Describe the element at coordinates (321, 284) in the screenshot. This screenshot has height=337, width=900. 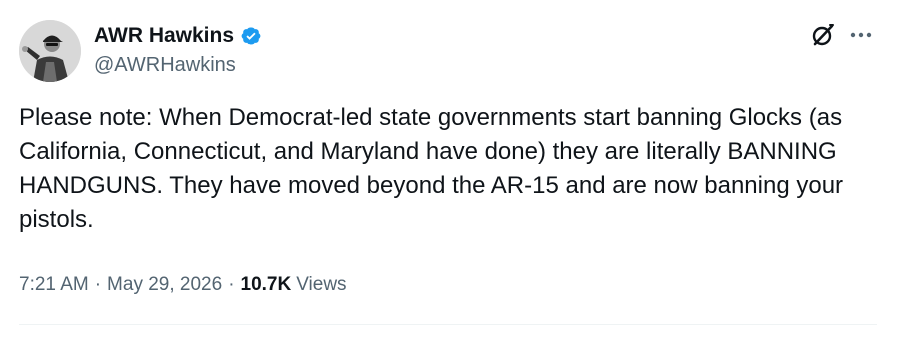
I see `views-label: Views` at that location.